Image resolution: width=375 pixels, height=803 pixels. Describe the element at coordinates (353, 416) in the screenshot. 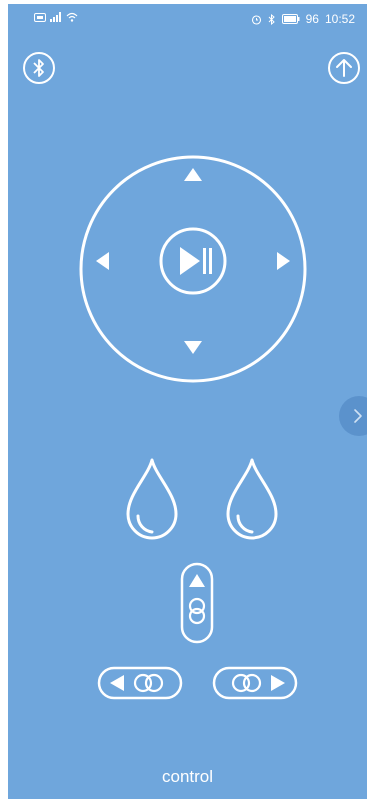

I see `side-drawer-tab` at that location.